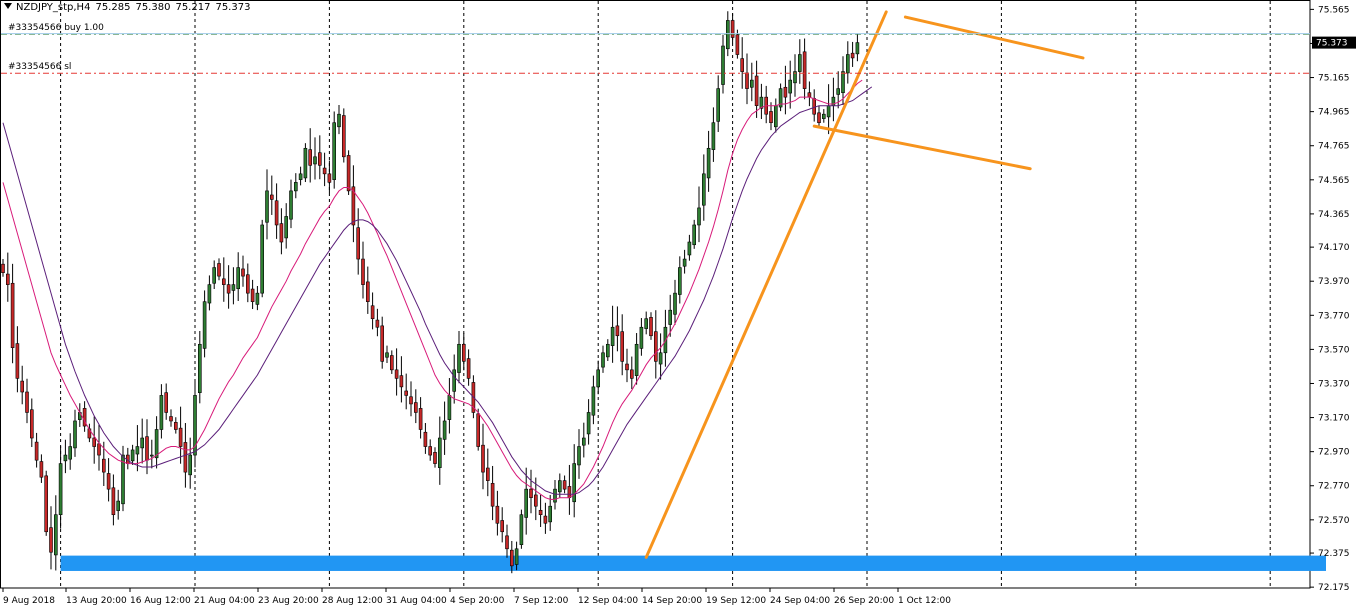 This screenshot has height=615, width=1356. I want to click on y-tick-label: 72.770, so click(1334, 487).